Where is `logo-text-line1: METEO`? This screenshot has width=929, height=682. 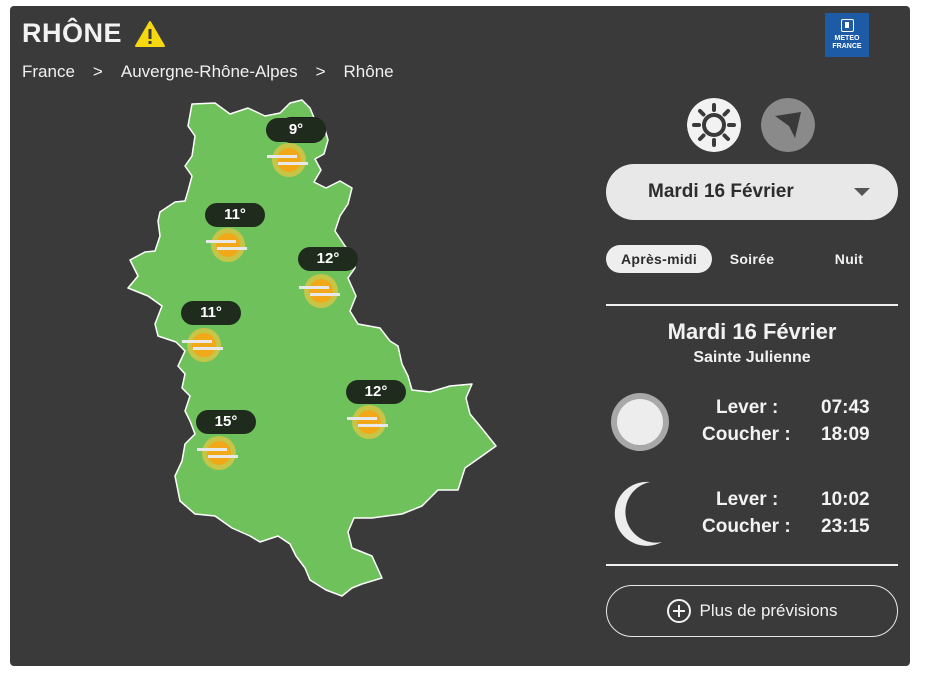 logo-text-line1: METEO is located at coordinates (847, 38).